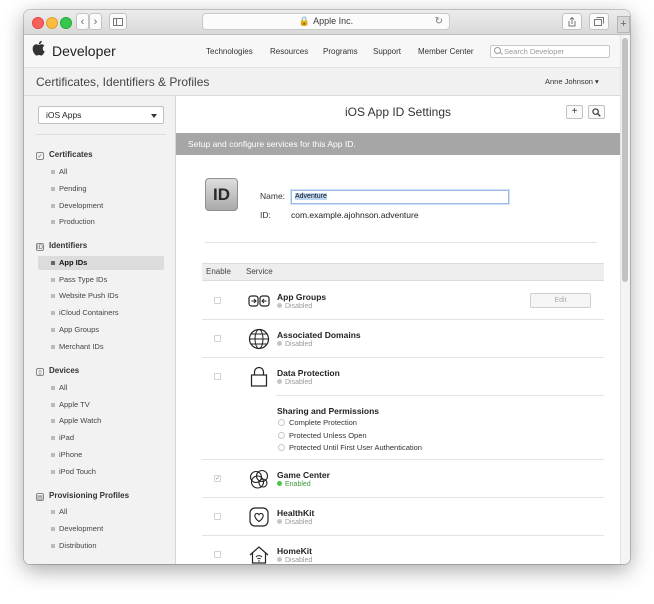  What do you see at coordinates (259, 271) in the screenshot?
I see `column-service: Service` at bounding box center [259, 271].